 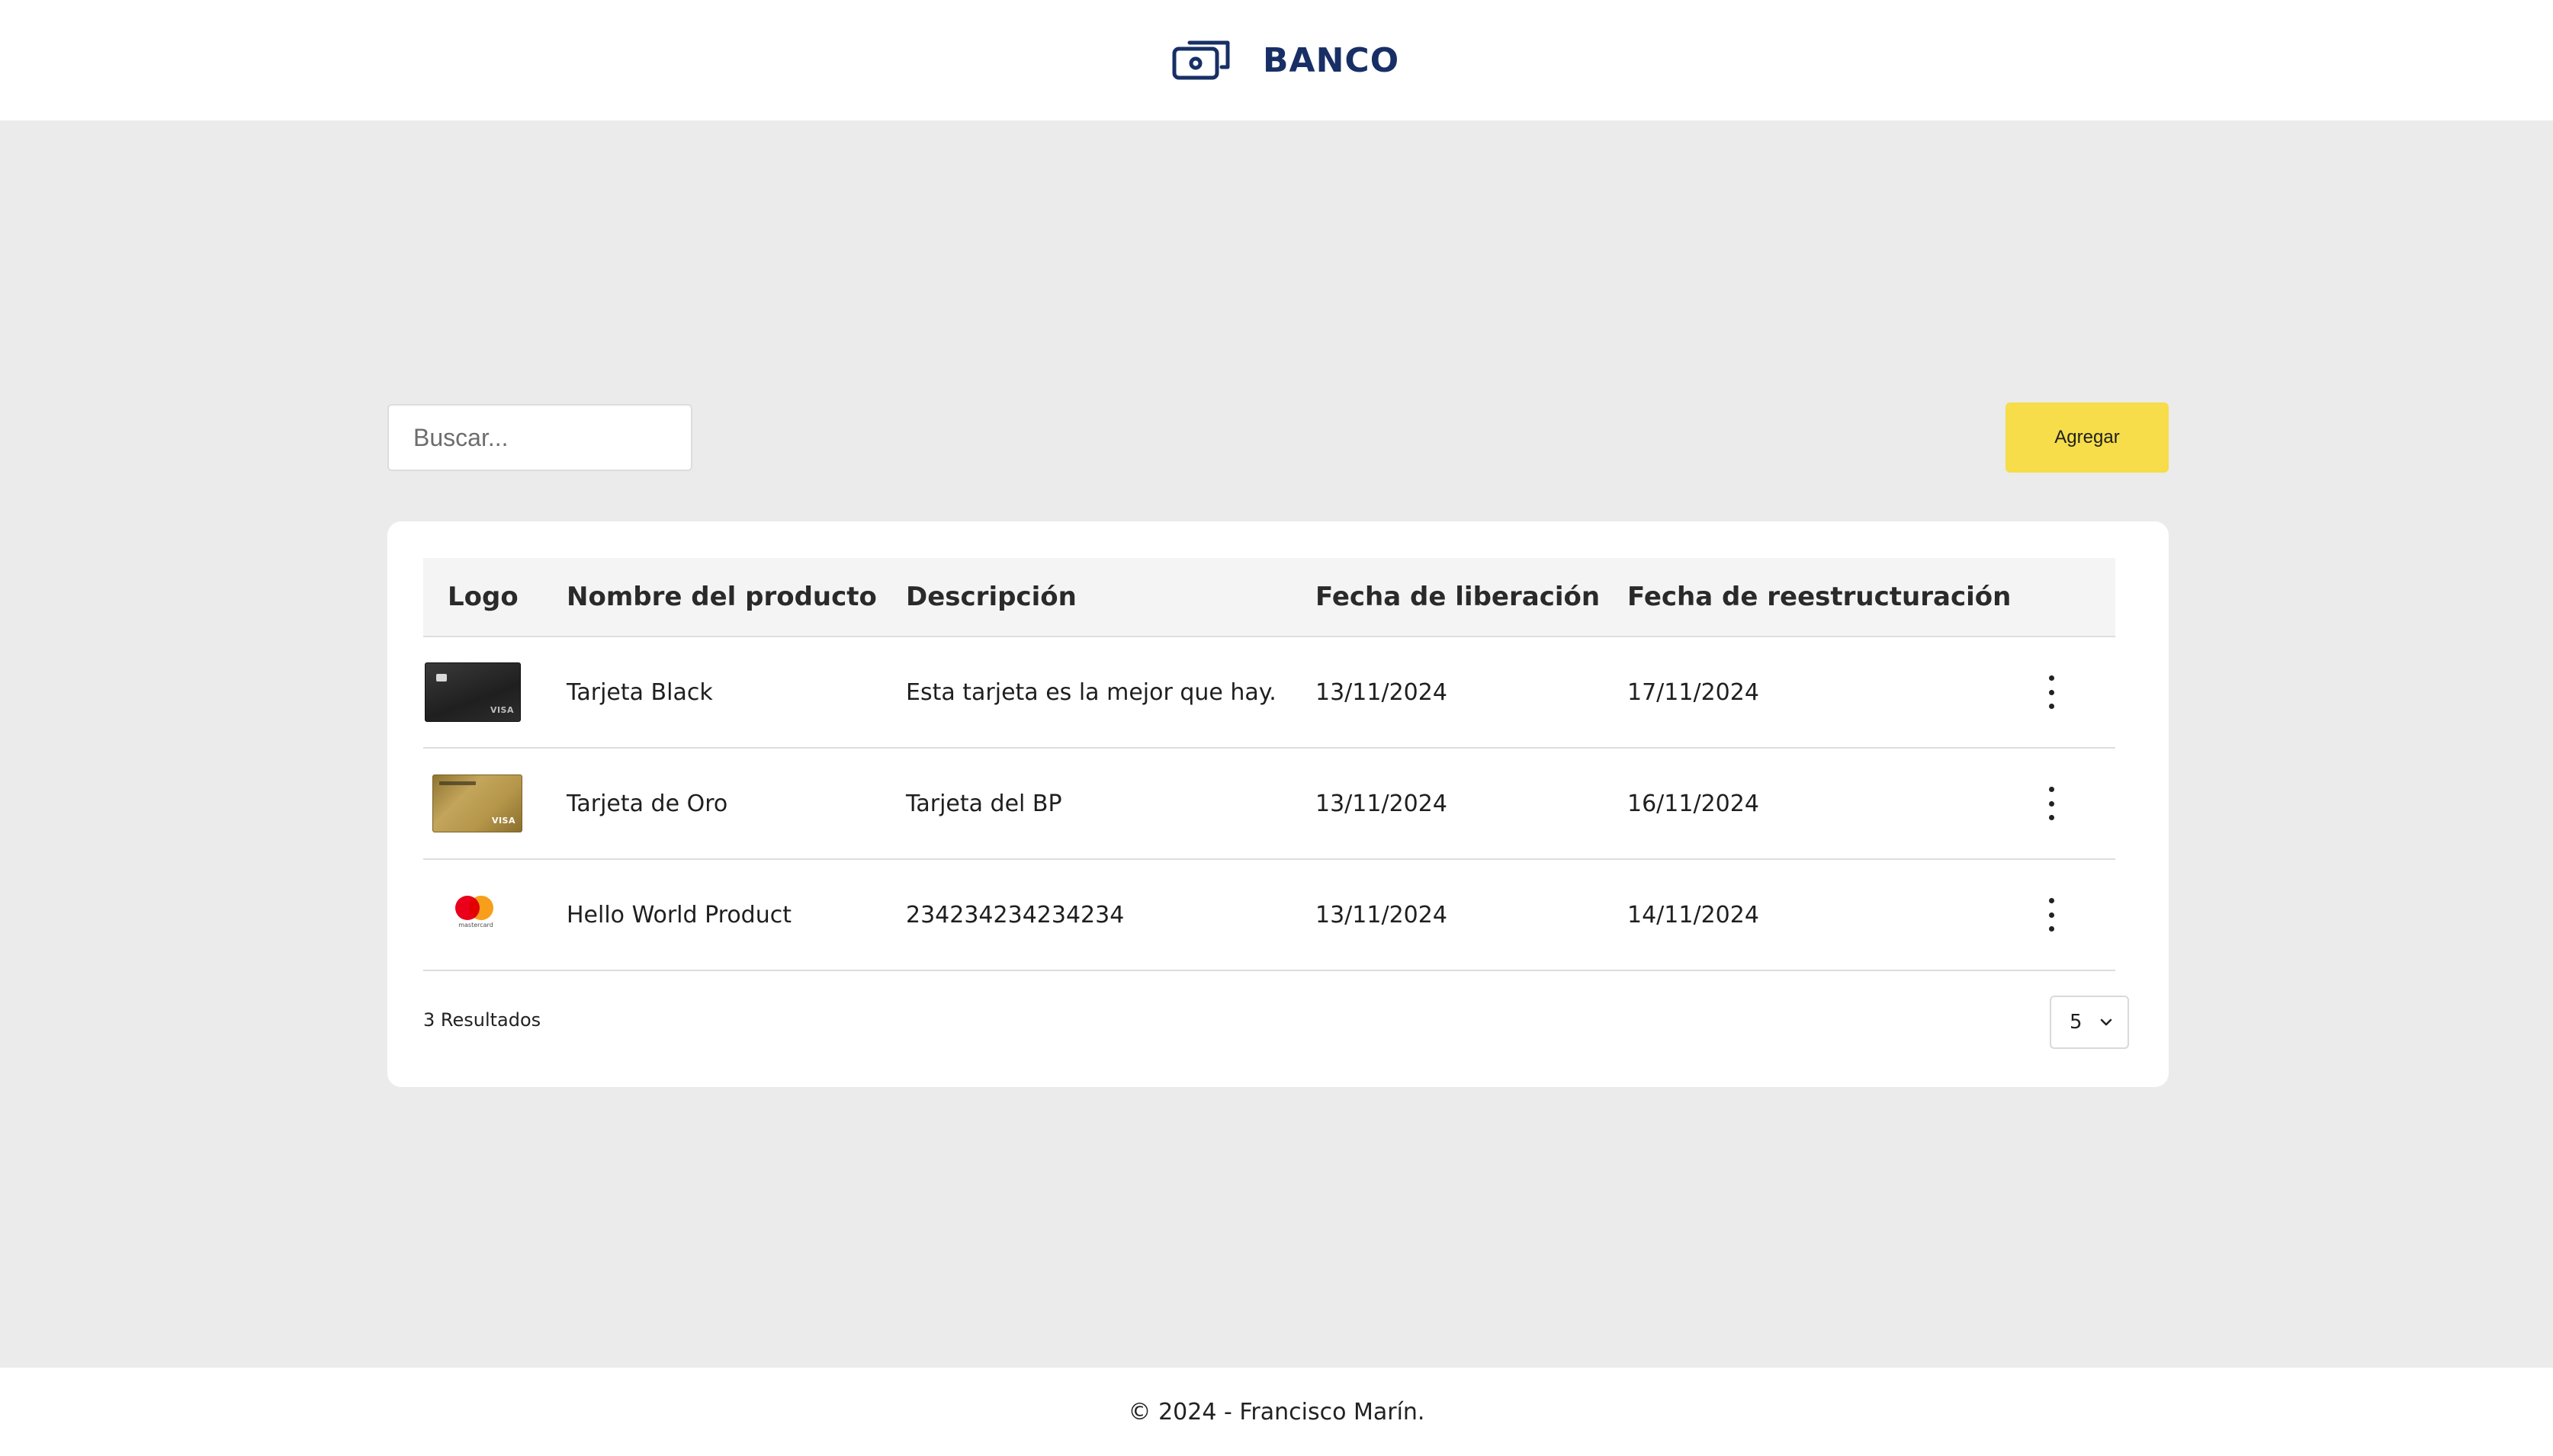 I want to click on product-description: 234234234234234, so click(x=1015, y=914).